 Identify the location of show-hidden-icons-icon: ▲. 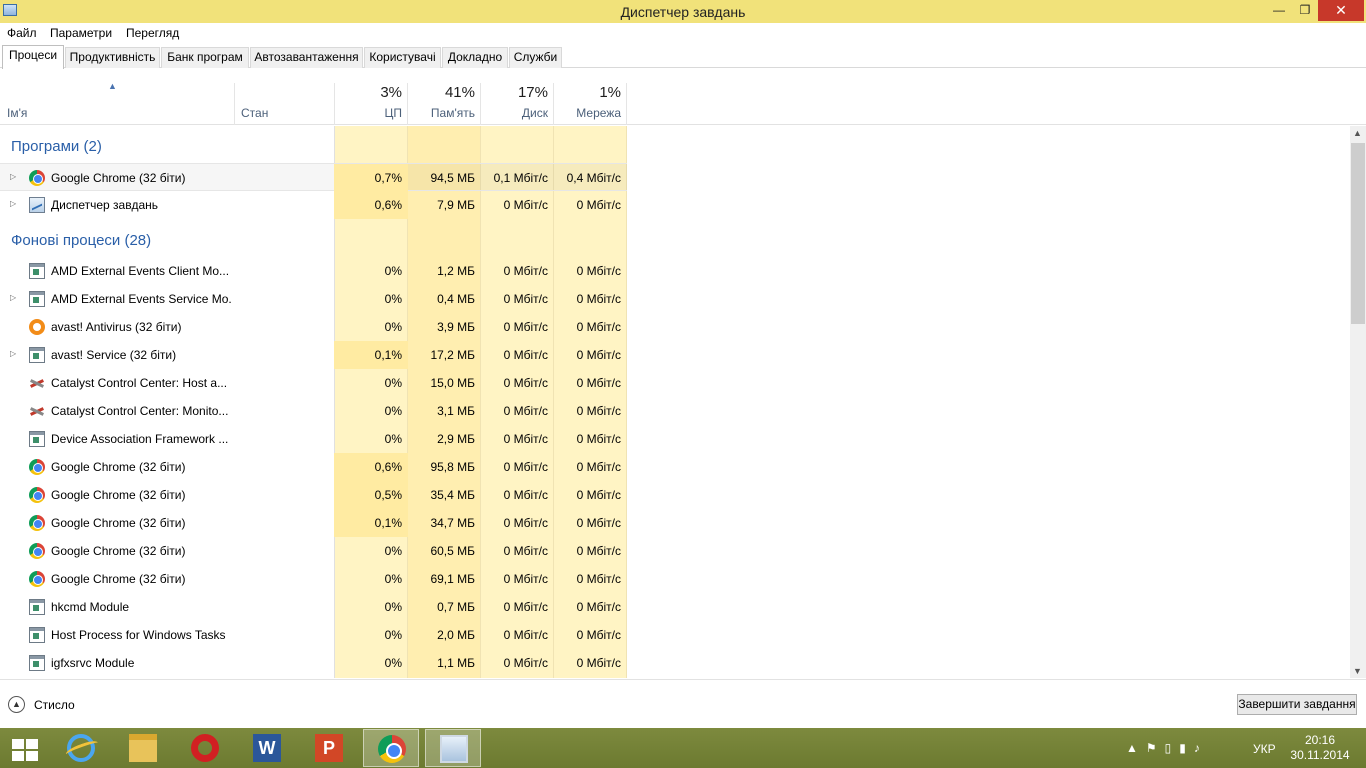
(1136, 748).